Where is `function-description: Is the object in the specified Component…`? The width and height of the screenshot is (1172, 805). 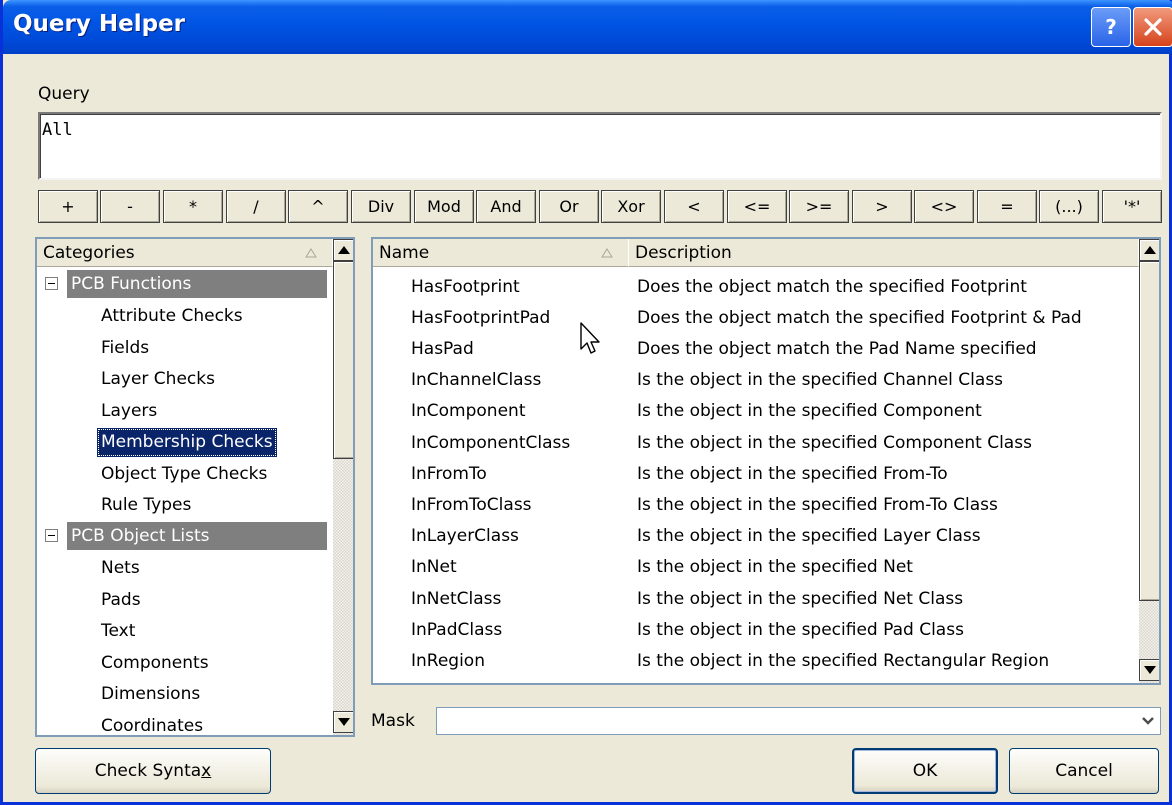 function-description: Is the object in the specified Component… is located at coordinates (834, 442).